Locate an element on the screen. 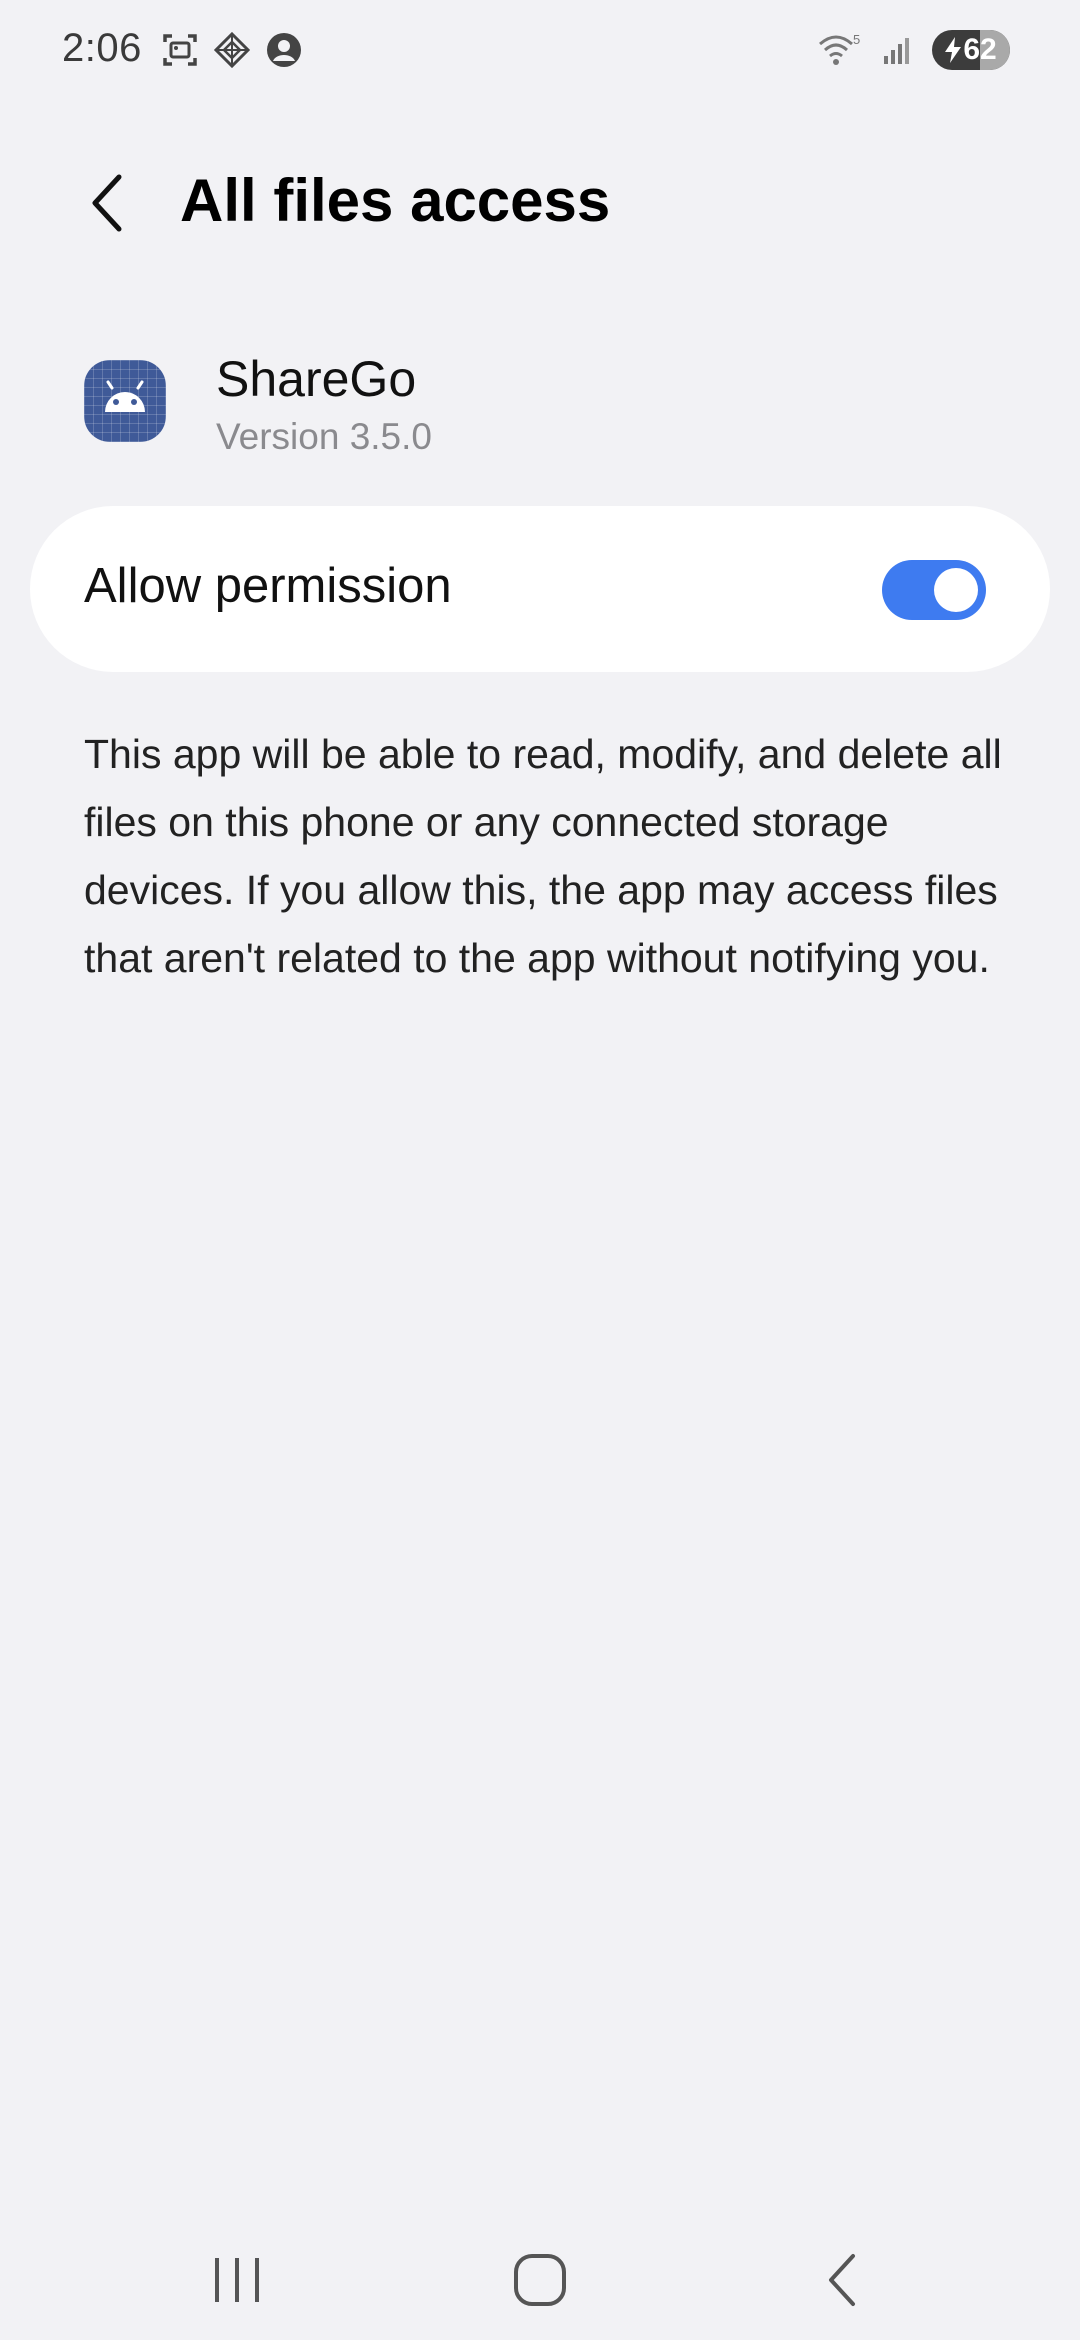  battery-level: 62 is located at coordinates (980, 49).